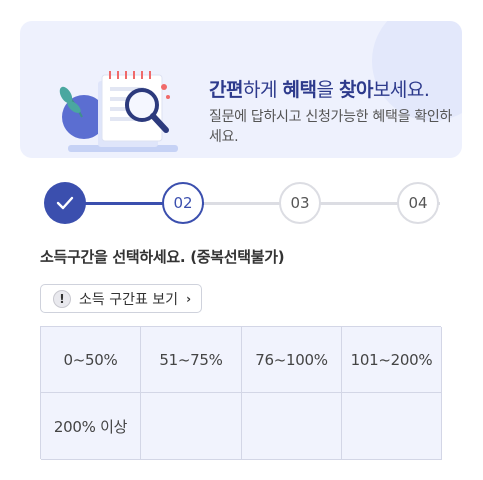 Image resolution: width=483 pixels, height=480 pixels. Describe the element at coordinates (183, 203) in the screenshot. I see `step-2-current: 02` at that location.